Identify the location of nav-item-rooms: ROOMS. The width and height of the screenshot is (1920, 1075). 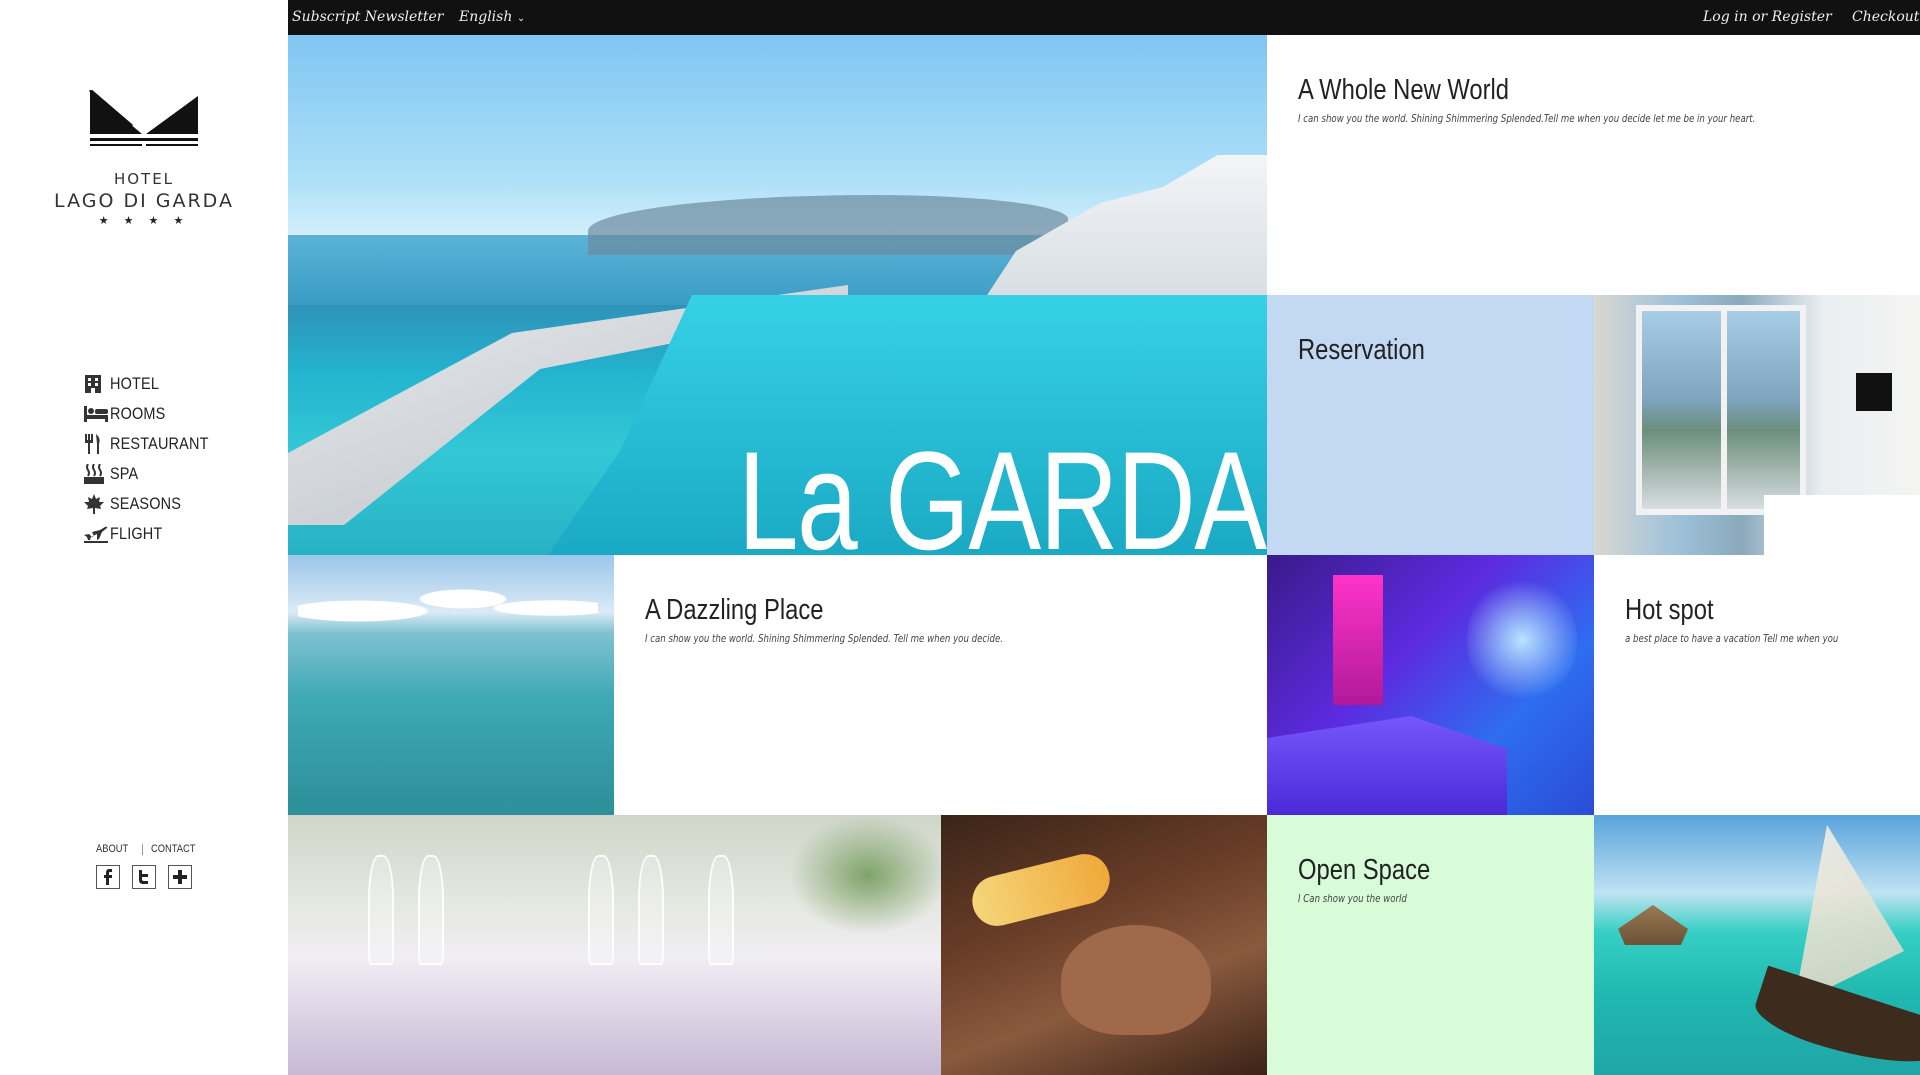
(155, 414).